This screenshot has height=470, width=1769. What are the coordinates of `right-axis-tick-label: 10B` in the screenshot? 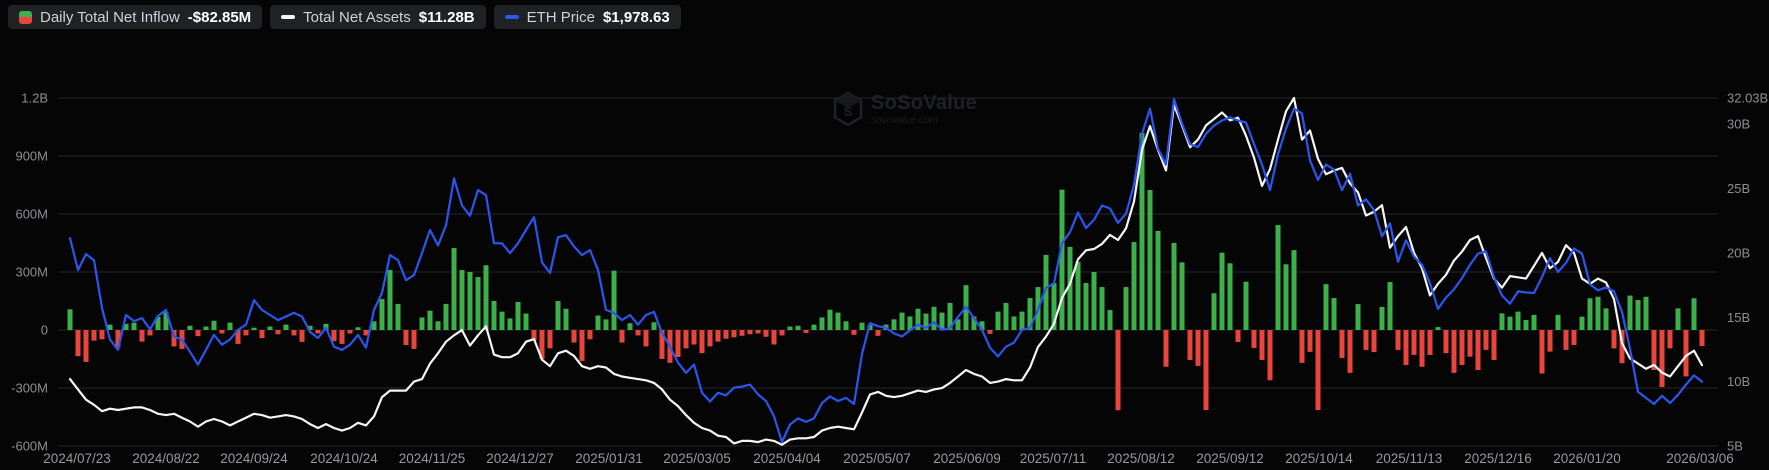 It's located at (1738, 381).